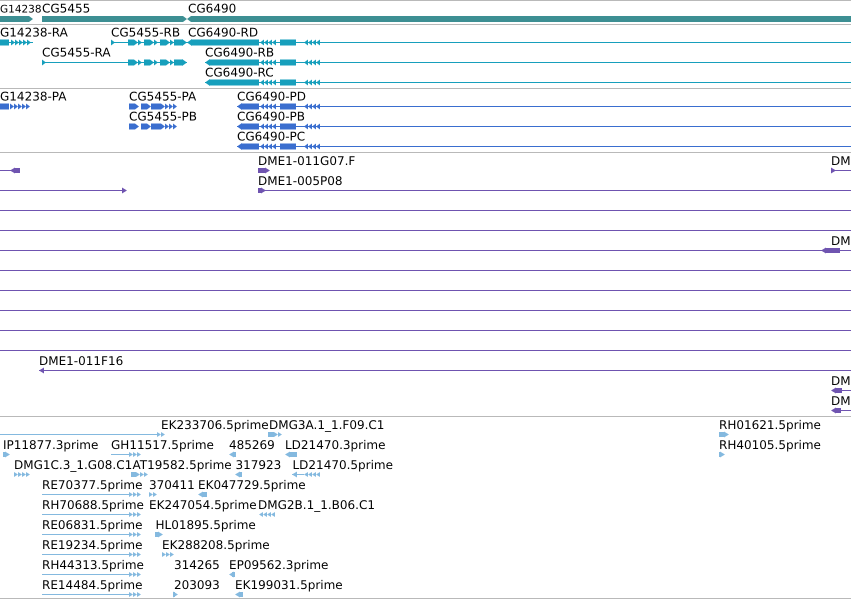 The image size is (851, 600). Describe the element at coordinates (215, 425) in the screenshot. I see `est-label: EK233706.5prime` at that location.